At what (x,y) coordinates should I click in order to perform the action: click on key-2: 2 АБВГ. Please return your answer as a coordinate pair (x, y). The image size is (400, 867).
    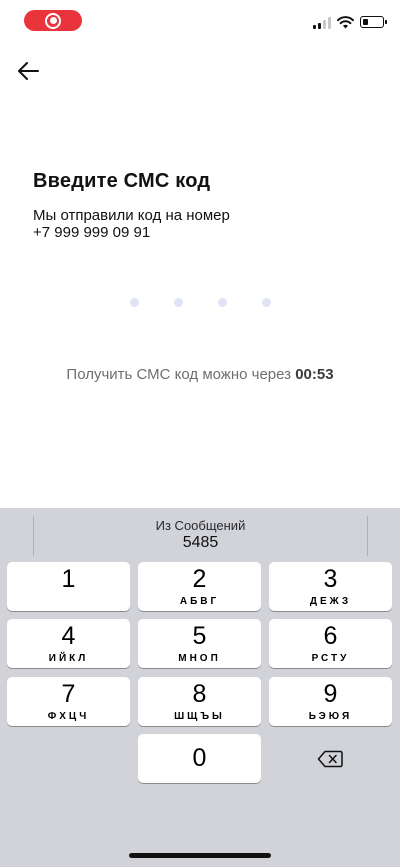
    Looking at the image, I should click on (199, 586).